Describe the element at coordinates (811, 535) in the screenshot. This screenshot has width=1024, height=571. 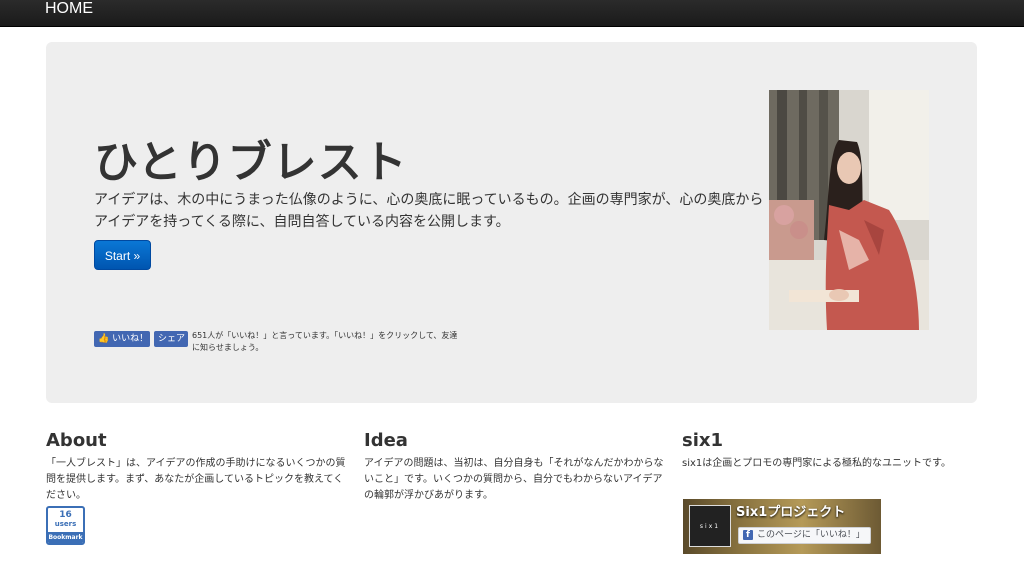
I see `page-like-label: このページに「いいね！」` at that location.